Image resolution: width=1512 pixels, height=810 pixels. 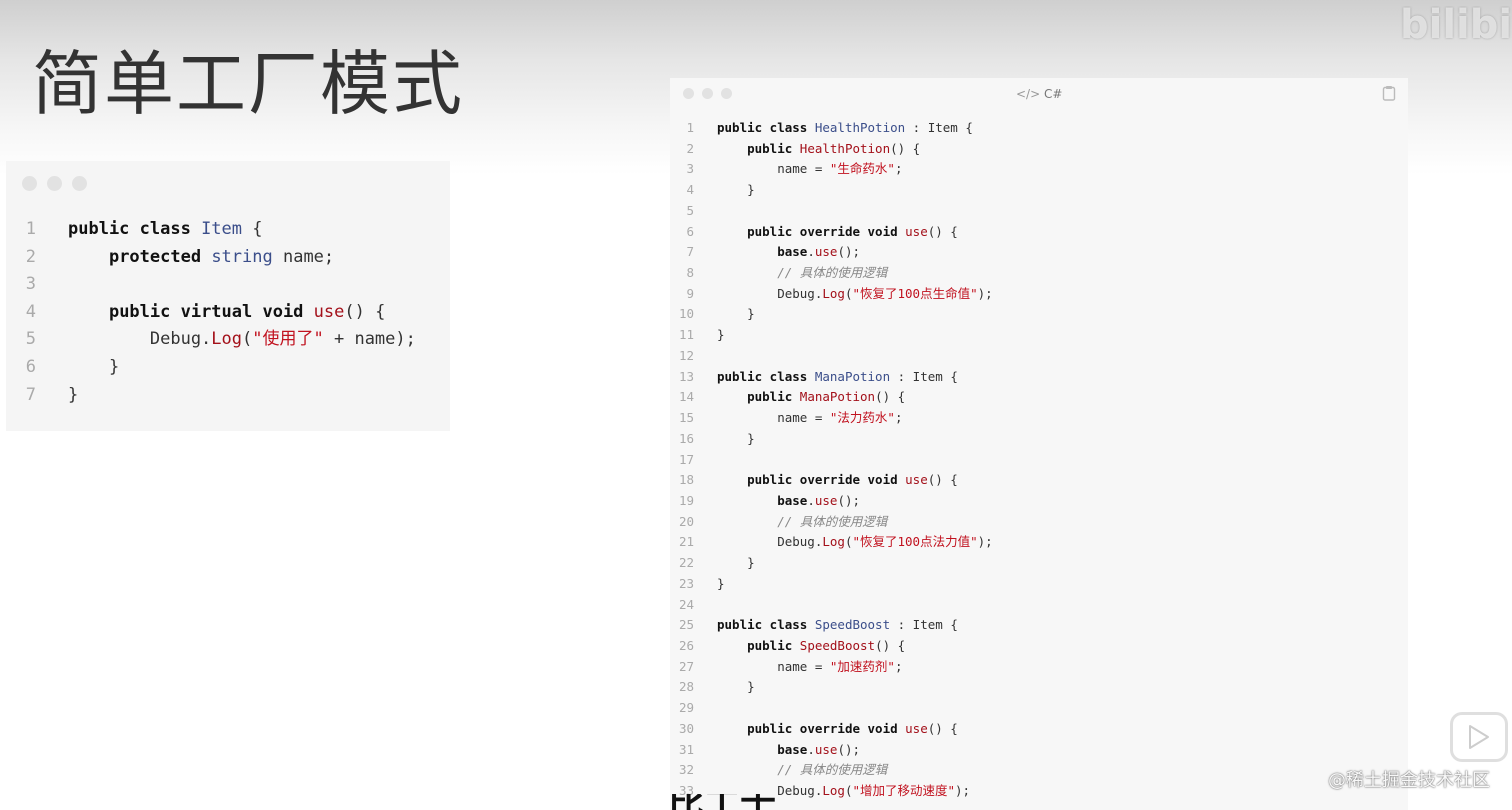 What do you see at coordinates (837, 645) in the screenshot?
I see `code-token: SpeedBoost` at bounding box center [837, 645].